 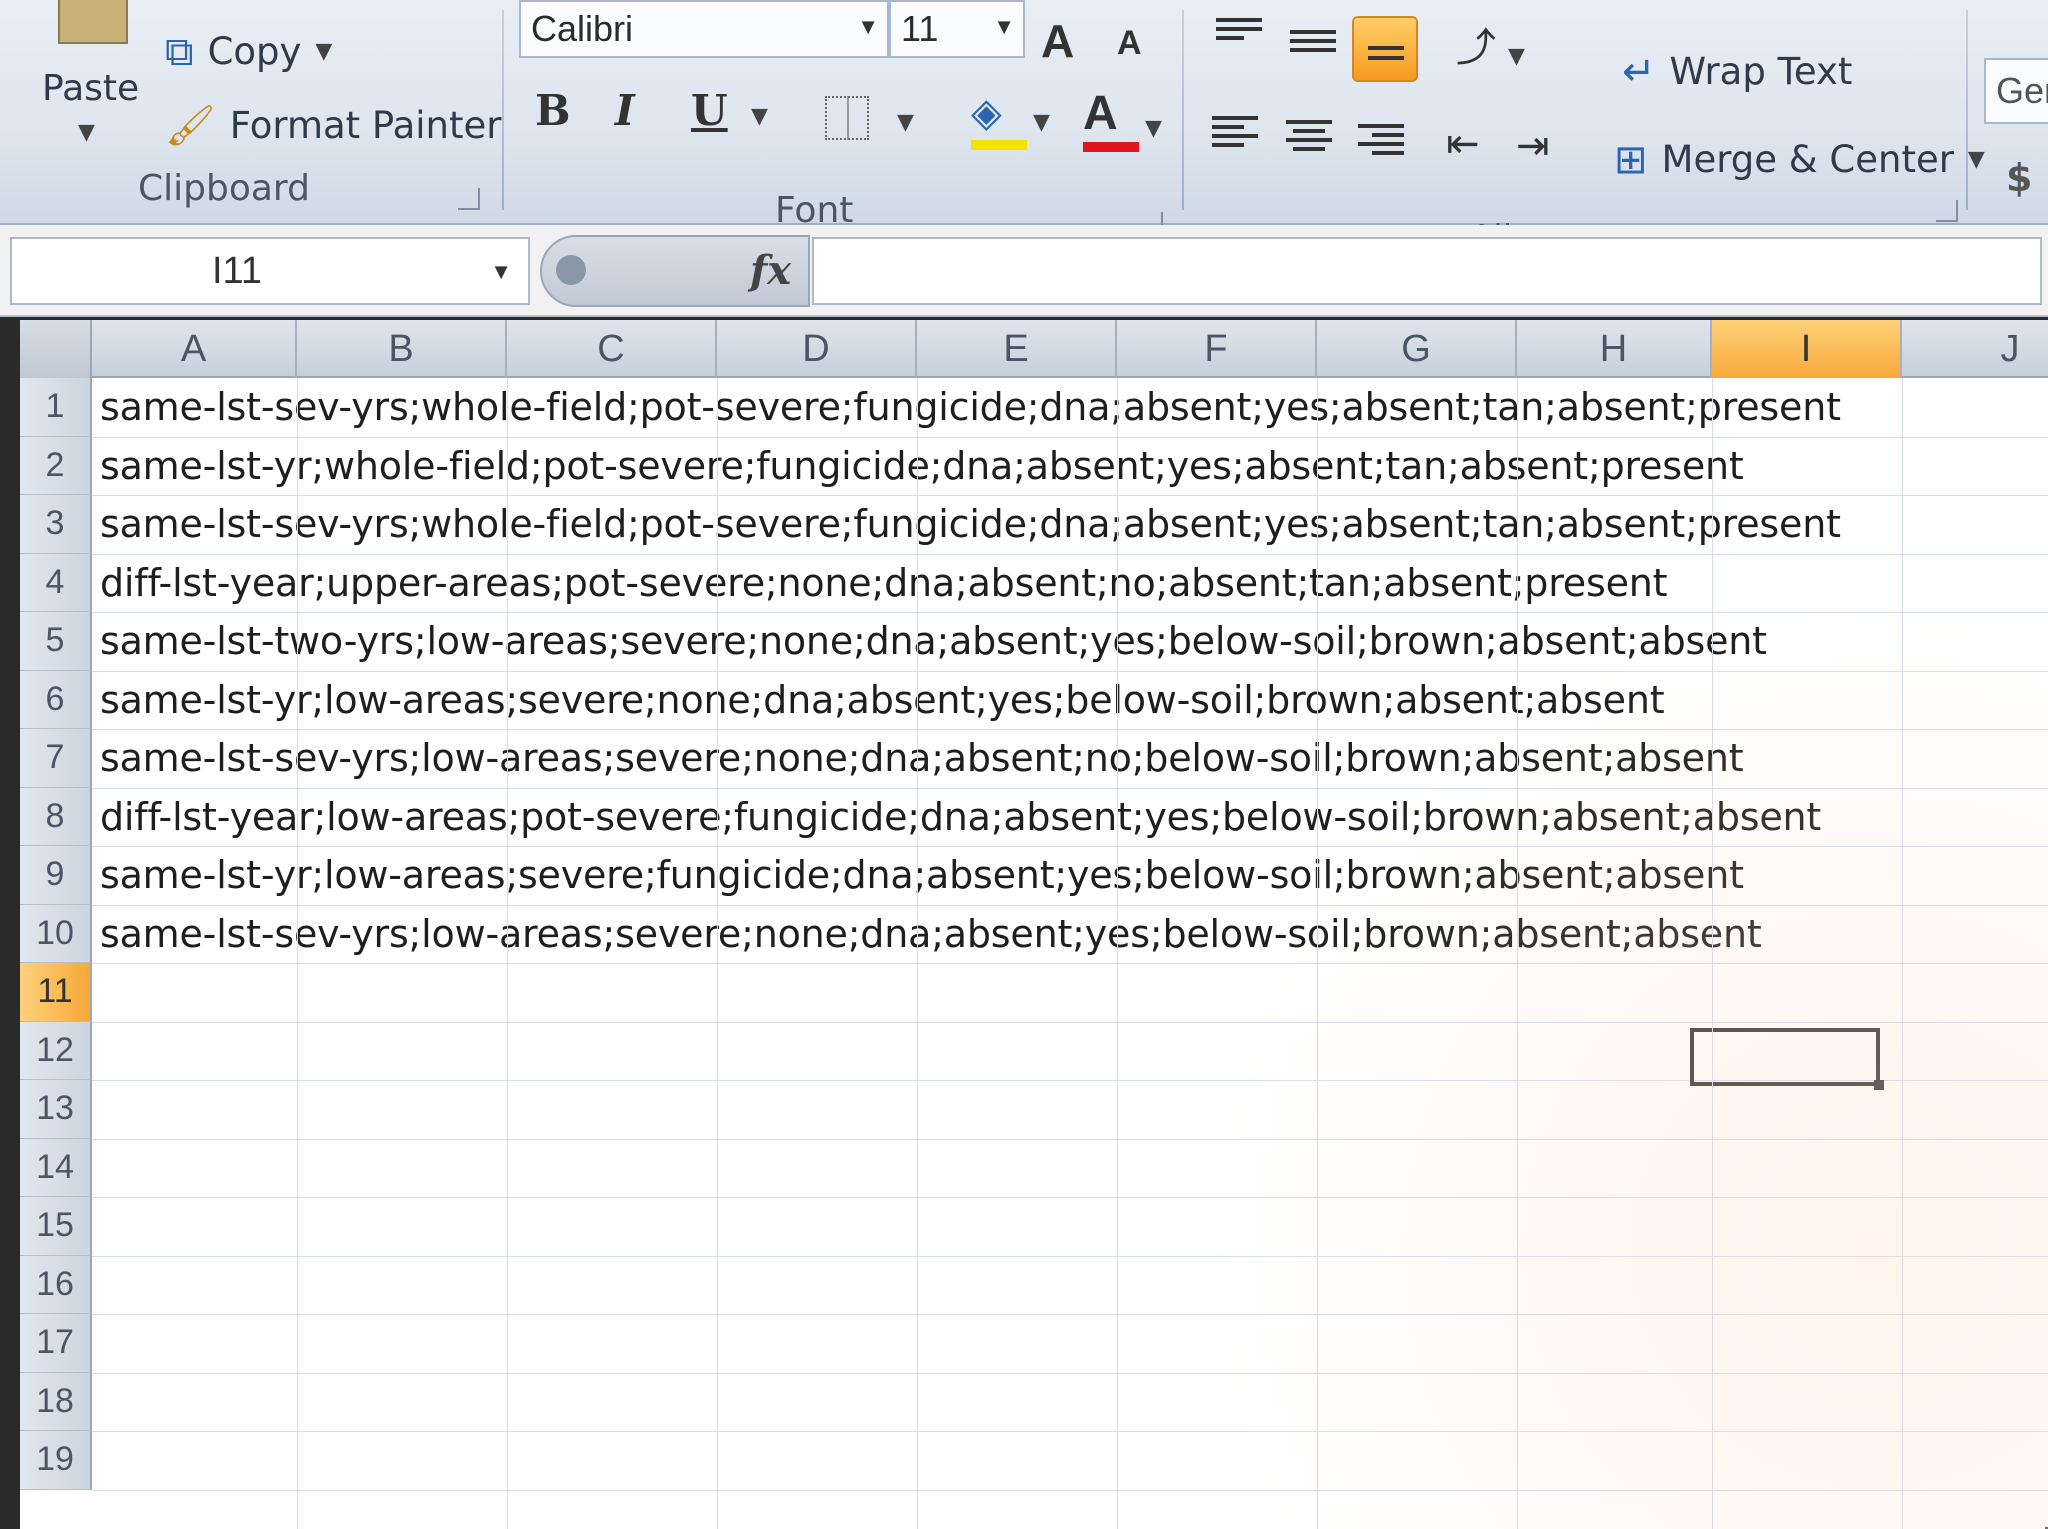 What do you see at coordinates (1153, 128) in the screenshot?
I see `font-color-dropdown-icon: ▼` at bounding box center [1153, 128].